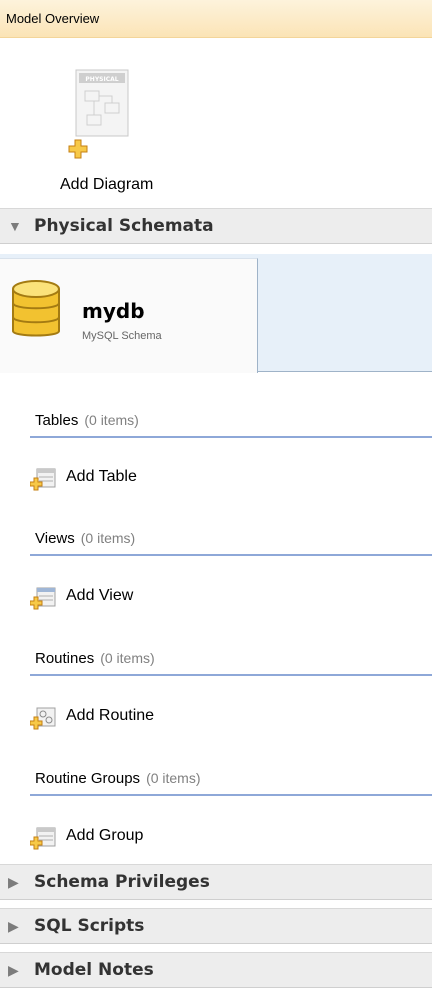  Describe the element at coordinates (102, 103) in the screenshot. I see `diagram-document-icon: PHYSICAL` at that location.